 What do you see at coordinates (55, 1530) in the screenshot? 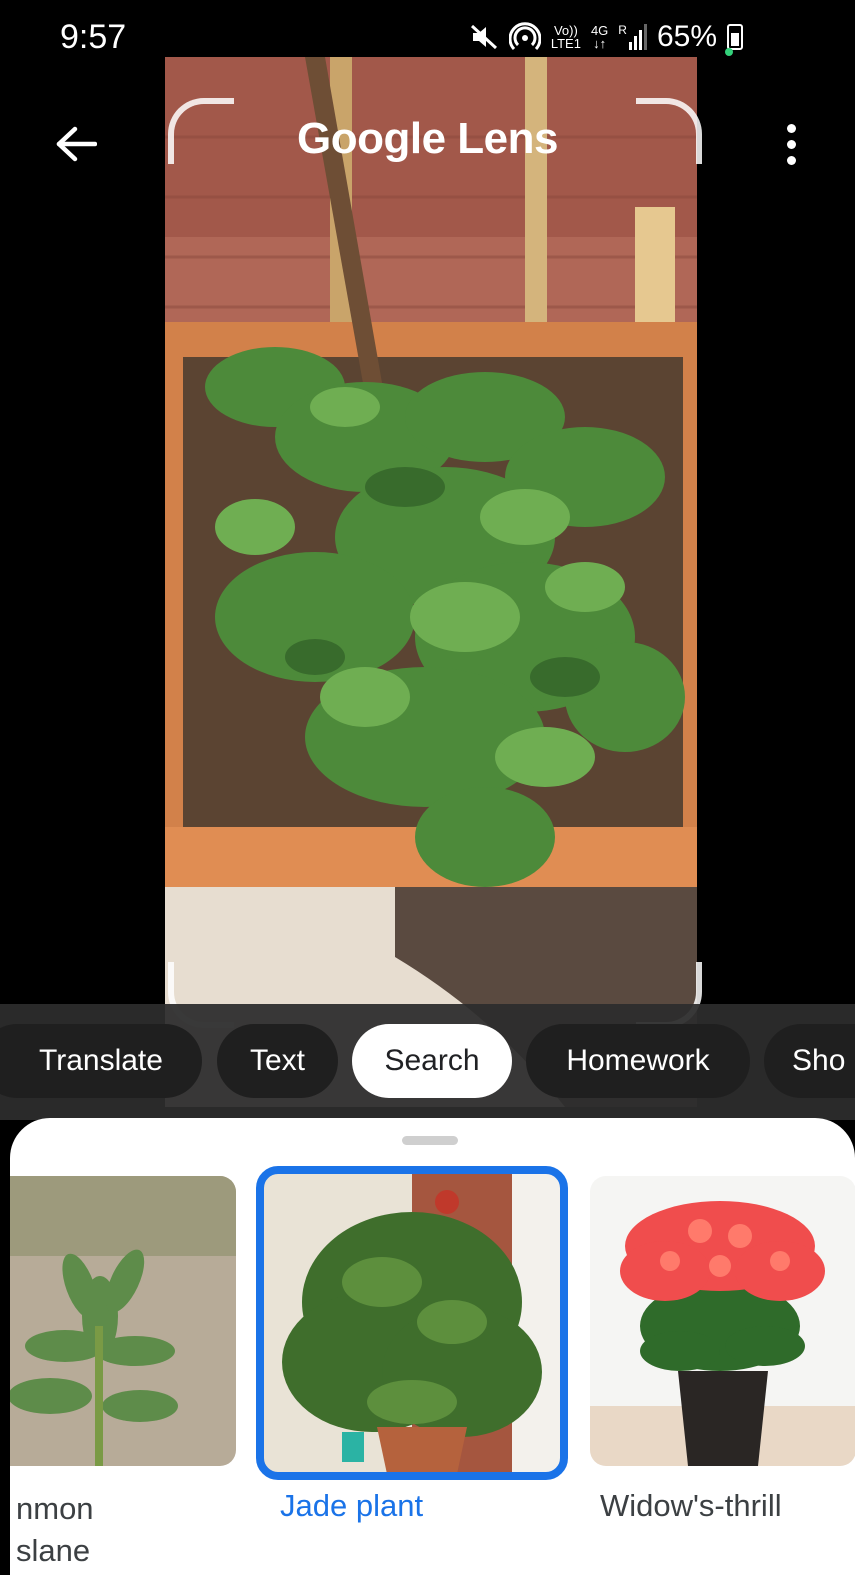
I see `result-label-purslane: nmon slane` at bounding box center [55, 1530].